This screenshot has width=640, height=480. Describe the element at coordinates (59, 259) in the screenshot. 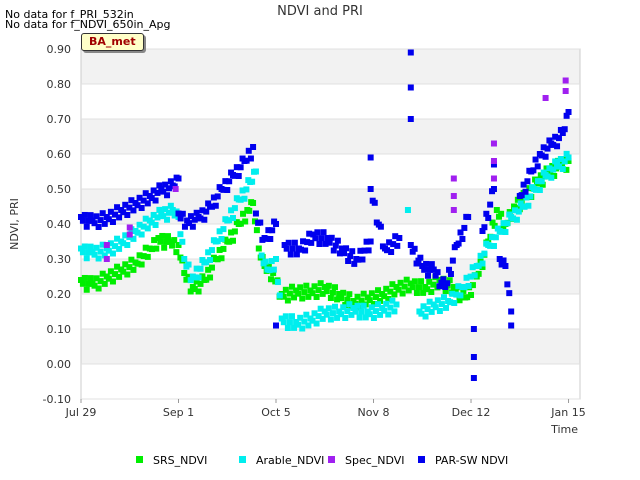

I see `y-tick-label: 0.30` at that location.